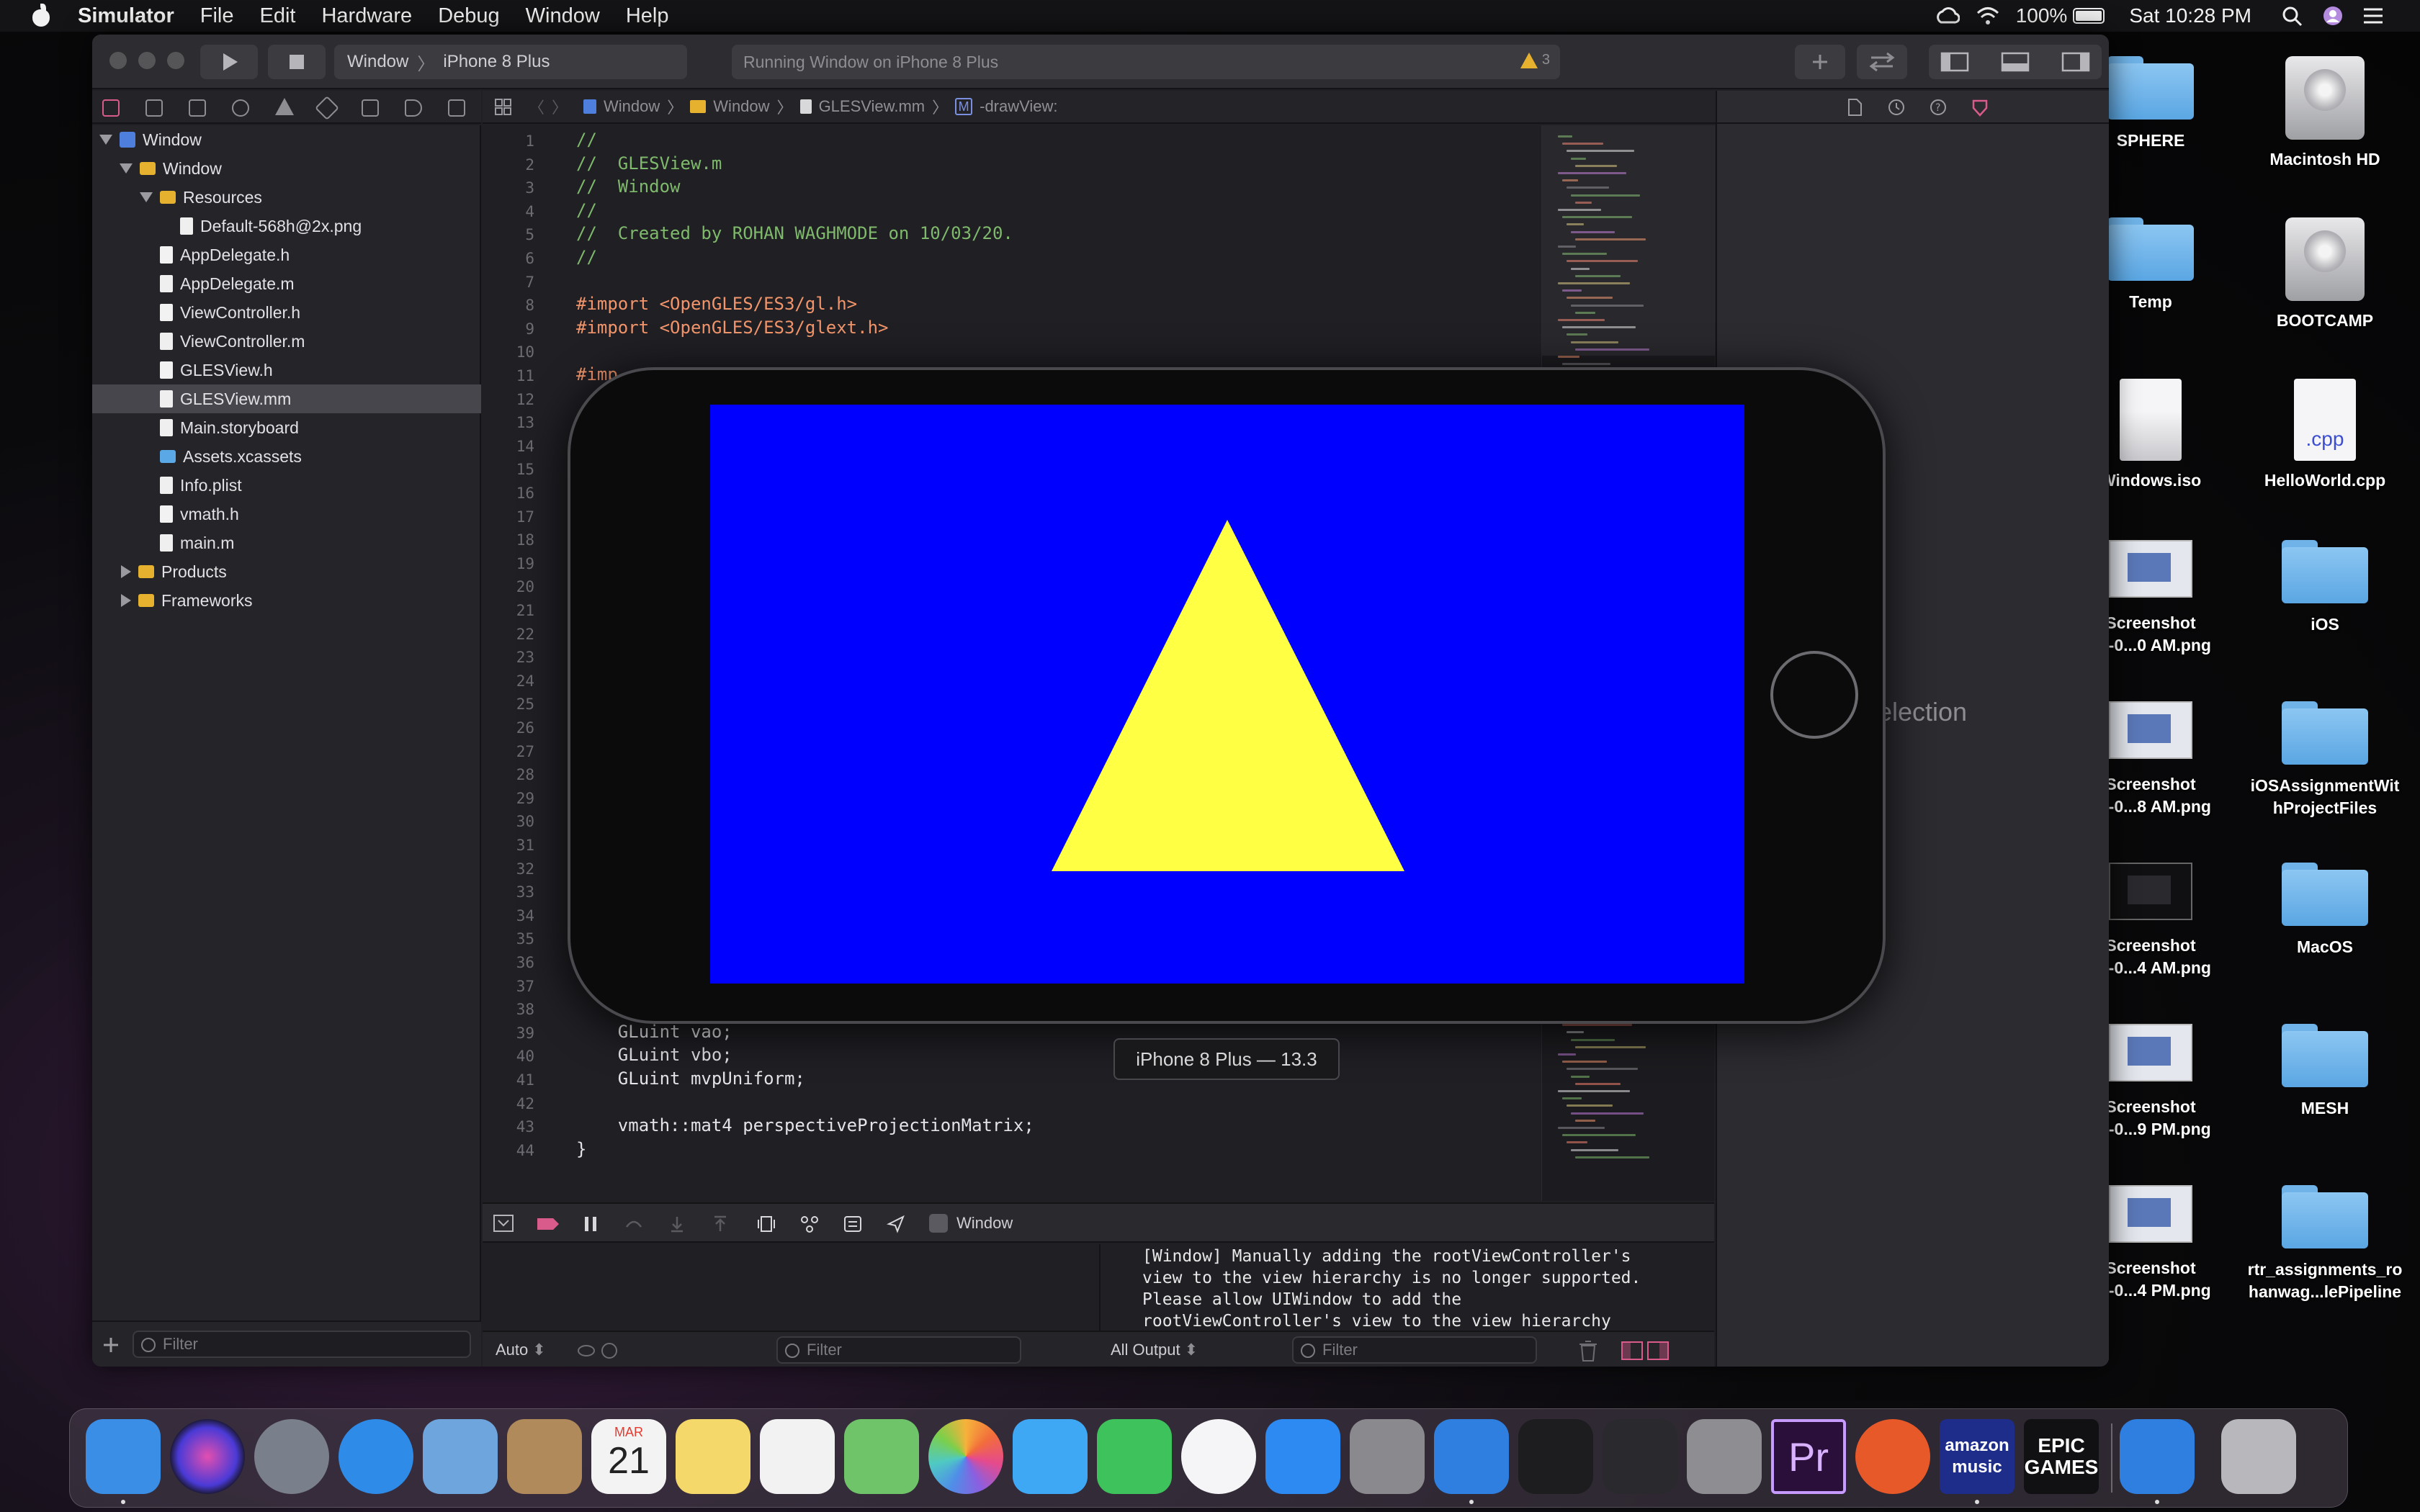 This screenshot has width=2420, height=1512. Describe the element at coordinates (229, 62) in the screenshot. I see `run-button` at that location.